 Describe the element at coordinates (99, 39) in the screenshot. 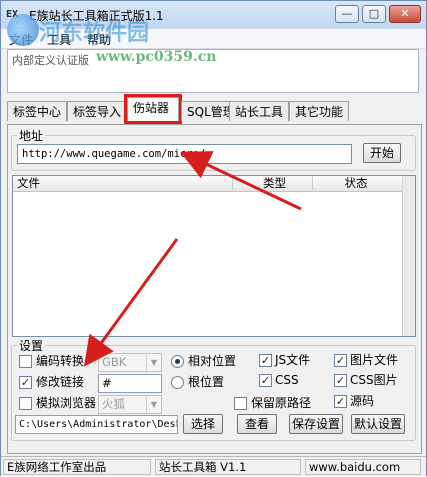

I see `menu-help: 帮助` at that location.